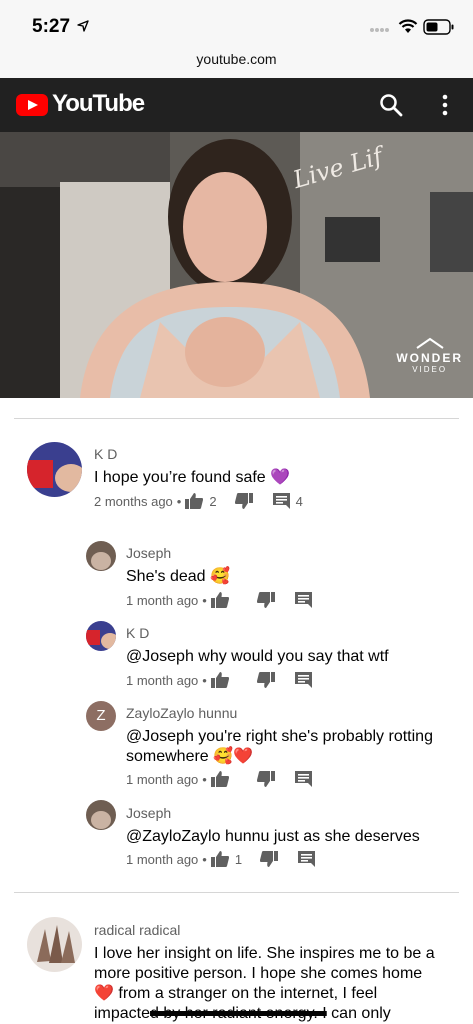 This screenshot has height=1024, width=473. What do you see at coordinates (236, 105) in the screenshot?
I see `youtube-header: YouTube` at bounding box center [236, 105].